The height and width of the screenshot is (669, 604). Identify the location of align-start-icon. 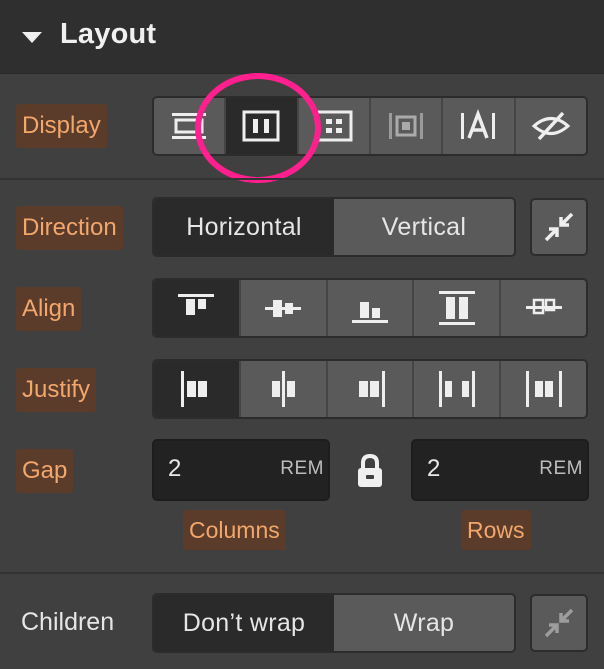
(196, 304).